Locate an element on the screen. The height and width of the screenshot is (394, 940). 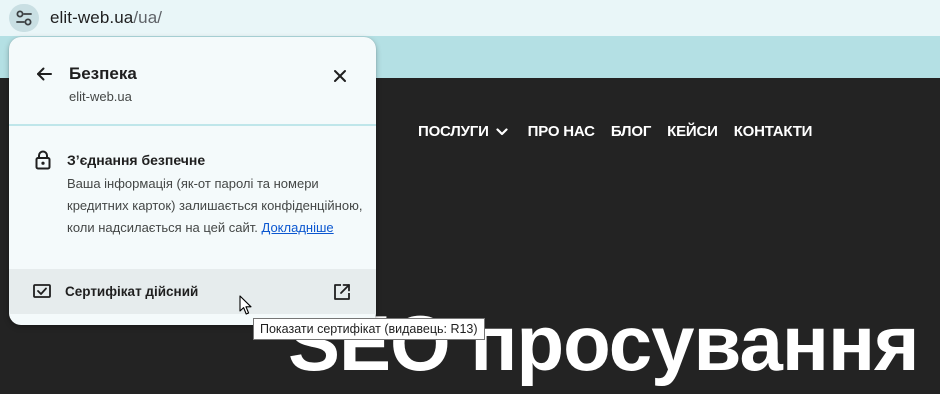
open-certificate-button is located at coordinates (342, 292).